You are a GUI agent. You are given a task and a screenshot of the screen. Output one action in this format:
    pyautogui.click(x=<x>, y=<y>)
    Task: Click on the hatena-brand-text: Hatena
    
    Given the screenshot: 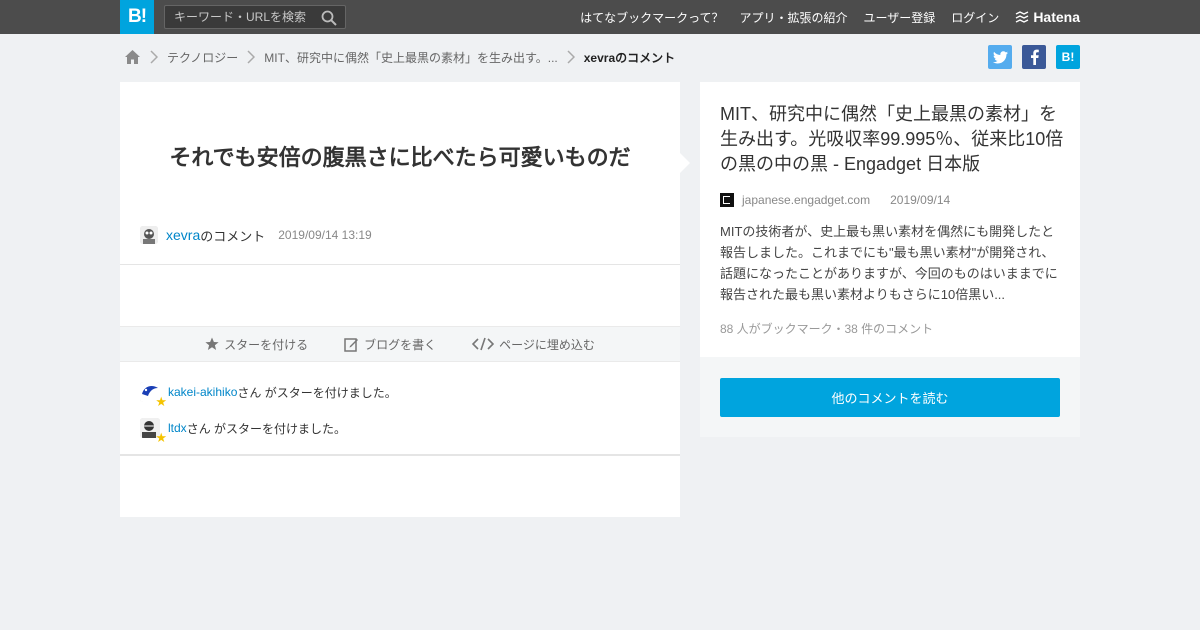 What is the action you would take?
    pyautogui.click(x=1056, y=17)
    